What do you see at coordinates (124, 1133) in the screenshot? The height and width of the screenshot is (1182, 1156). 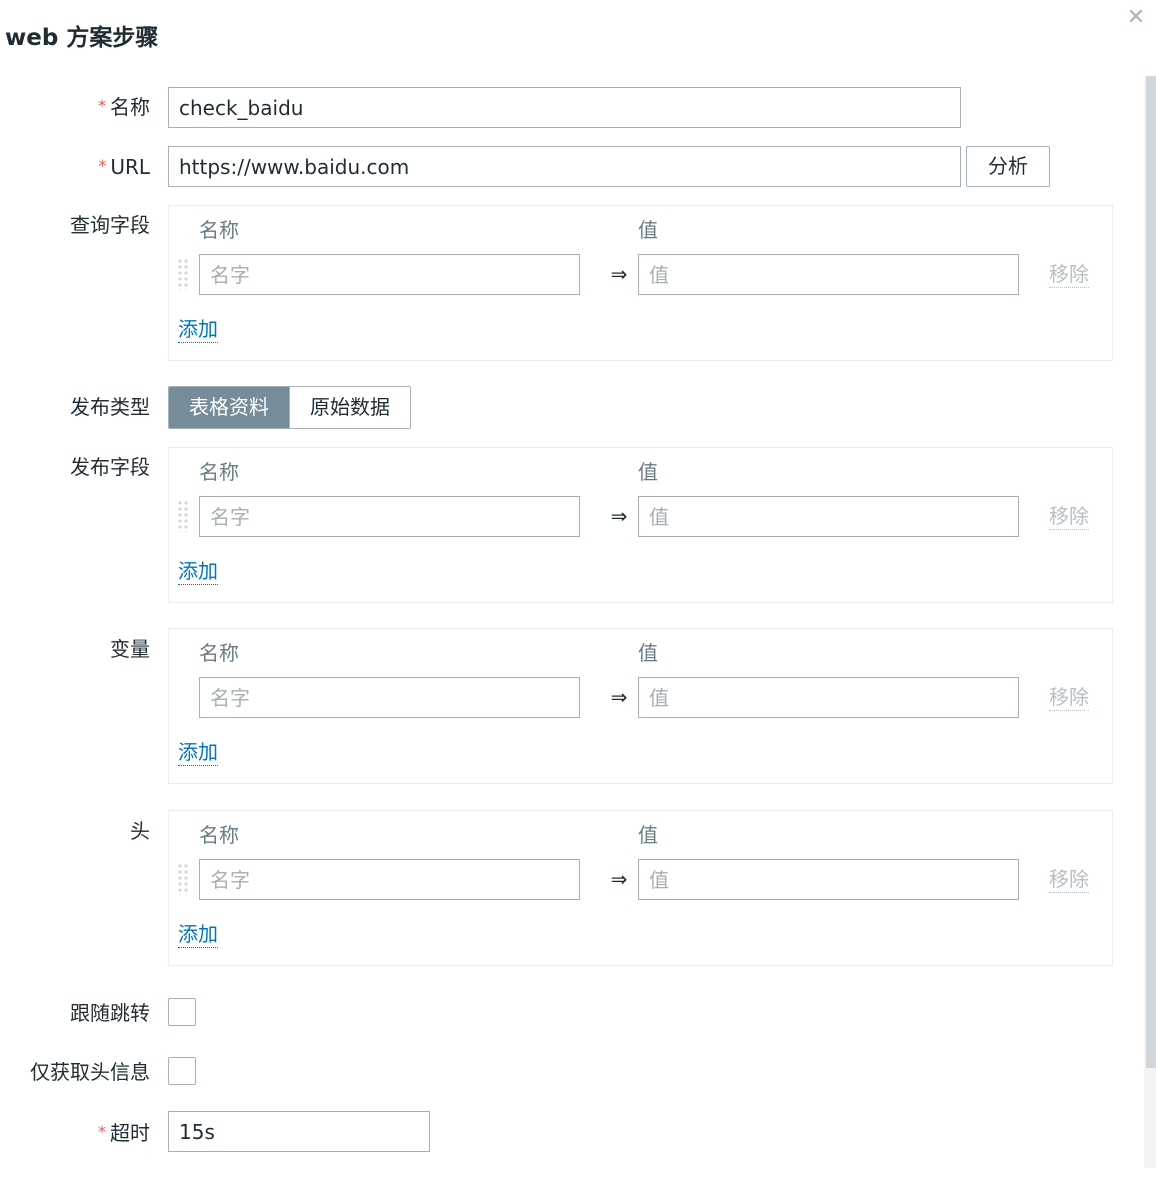 I see `timeout-label: * 超时` at bounding box center [124, 1133].